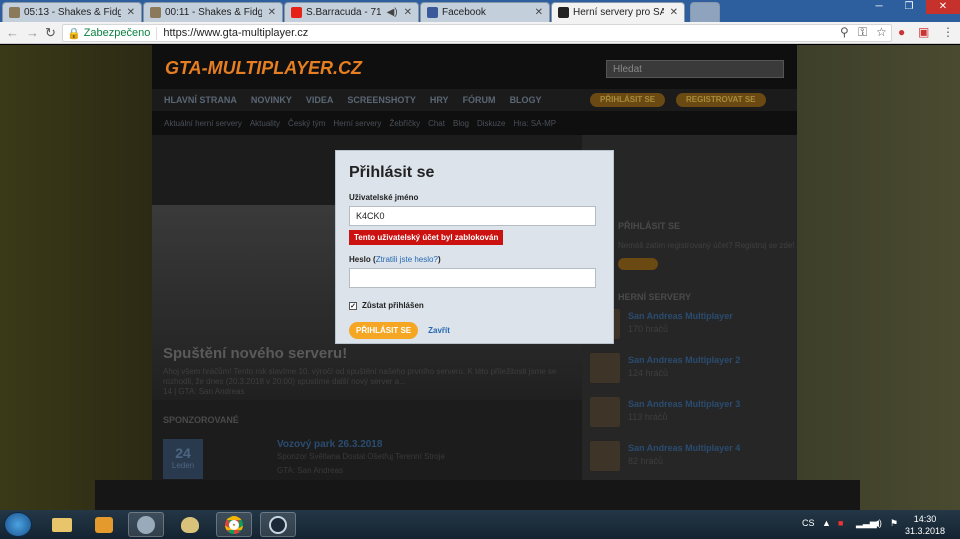 The width and height of the screenshot is (960, 539). I want to click on login-submit-button: PŘIHLÁSIT SE, so click(384, 330).